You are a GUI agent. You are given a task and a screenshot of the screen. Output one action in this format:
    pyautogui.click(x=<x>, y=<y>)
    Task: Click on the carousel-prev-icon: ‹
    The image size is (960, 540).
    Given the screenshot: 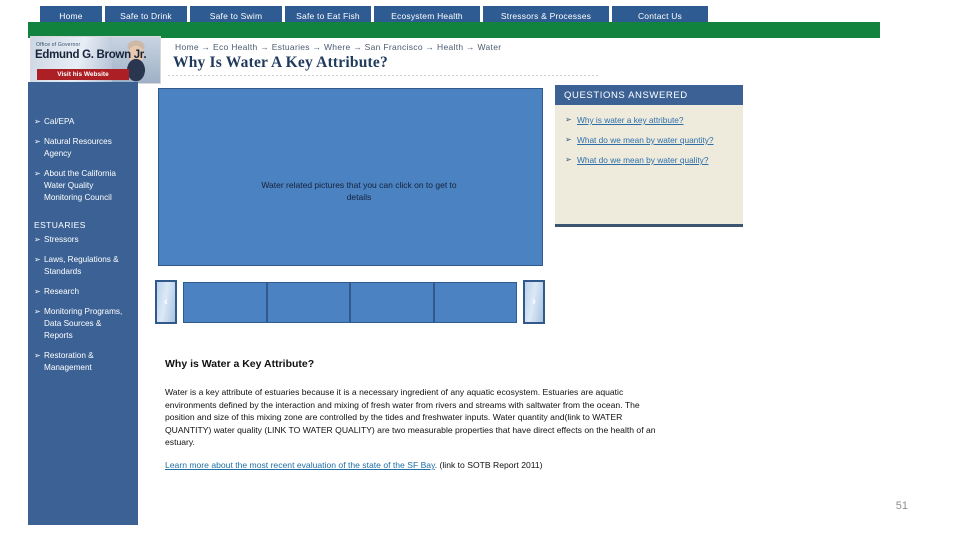 What is the action you would take?
    pyautogui.click(x=166, y=302)
    